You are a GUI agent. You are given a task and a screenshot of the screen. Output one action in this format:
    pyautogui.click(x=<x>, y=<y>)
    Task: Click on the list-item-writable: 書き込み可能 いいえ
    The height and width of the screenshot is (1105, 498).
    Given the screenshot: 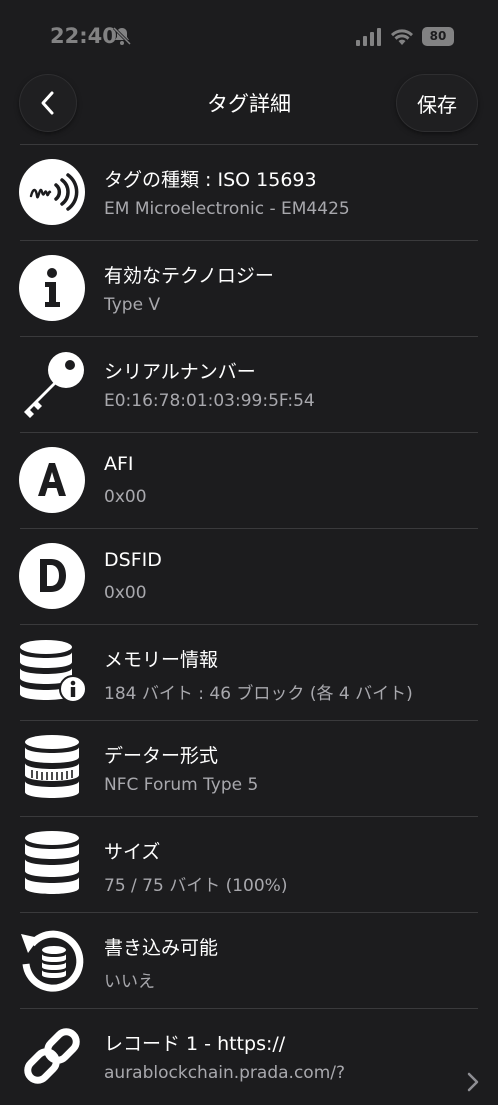 What is the action you would take?
    pyautogui.click(x=249, y=961)
    